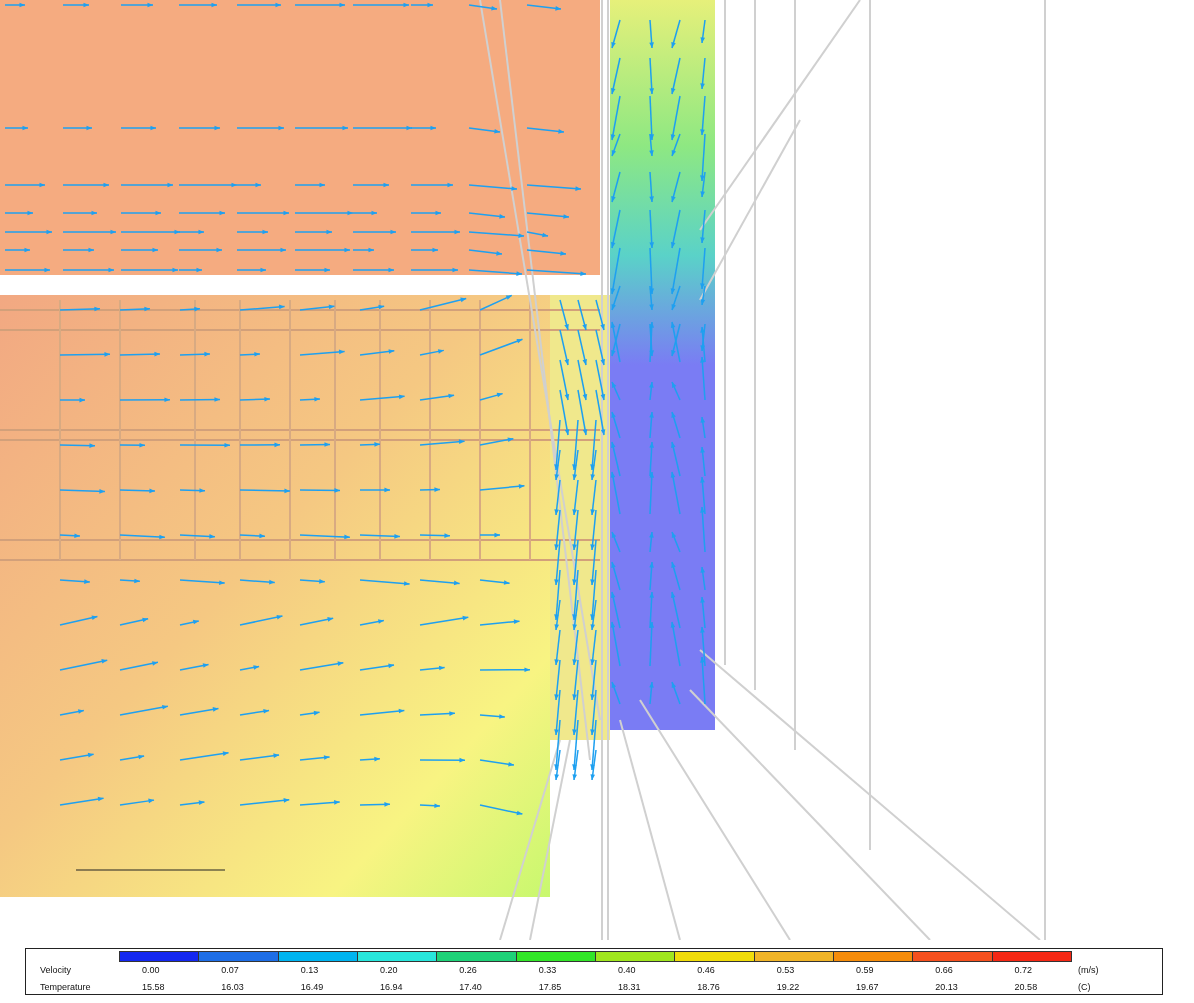  Describe the element at coordinates (1026, 987) in the screenshot. I see `legend-value: 20.58` at that location.